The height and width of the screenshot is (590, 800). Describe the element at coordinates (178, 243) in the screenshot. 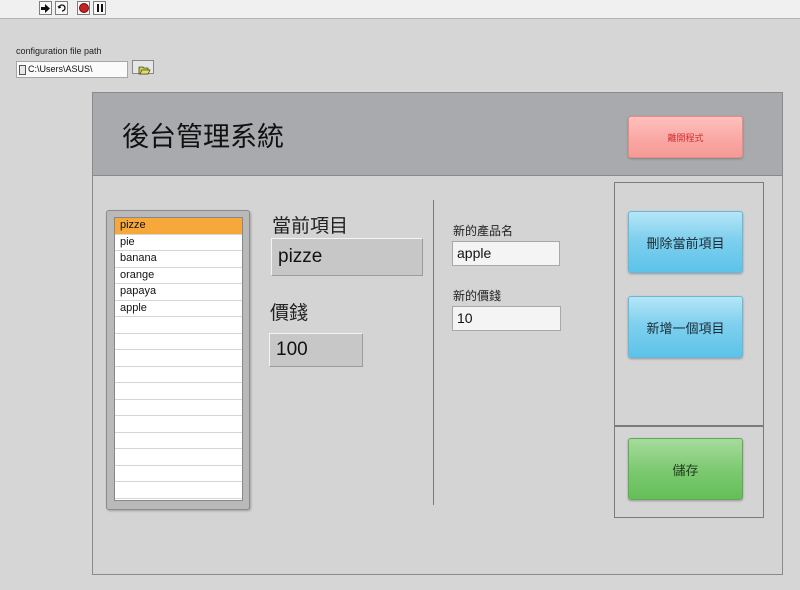

I see `list-item: pie` at that location.